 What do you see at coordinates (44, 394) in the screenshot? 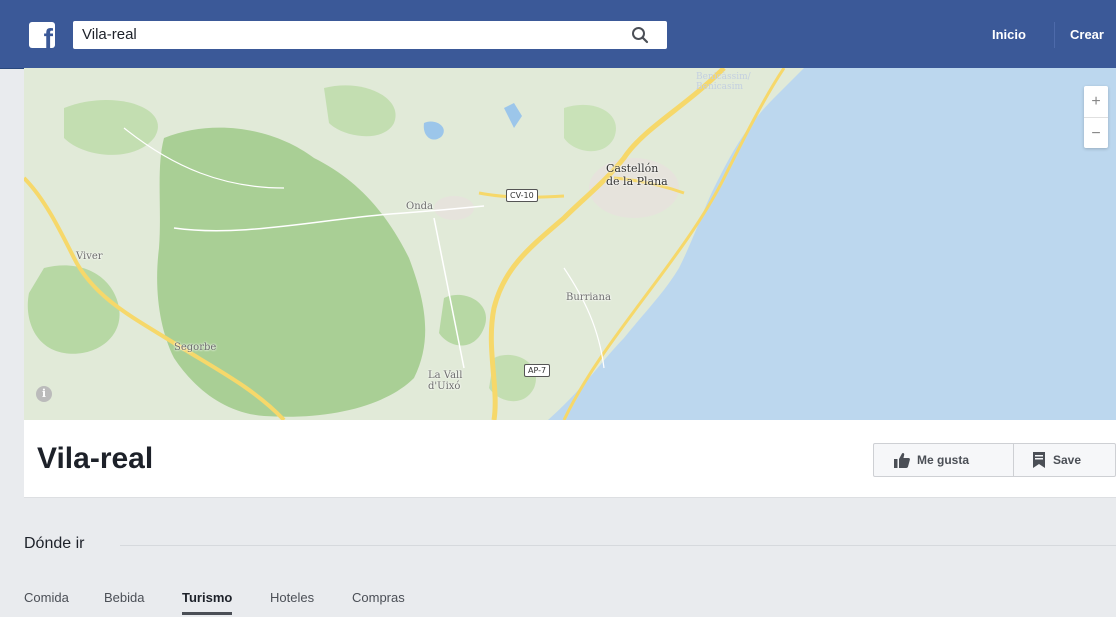
I see `map-info-icon: i` at bounding box center [44, 394].